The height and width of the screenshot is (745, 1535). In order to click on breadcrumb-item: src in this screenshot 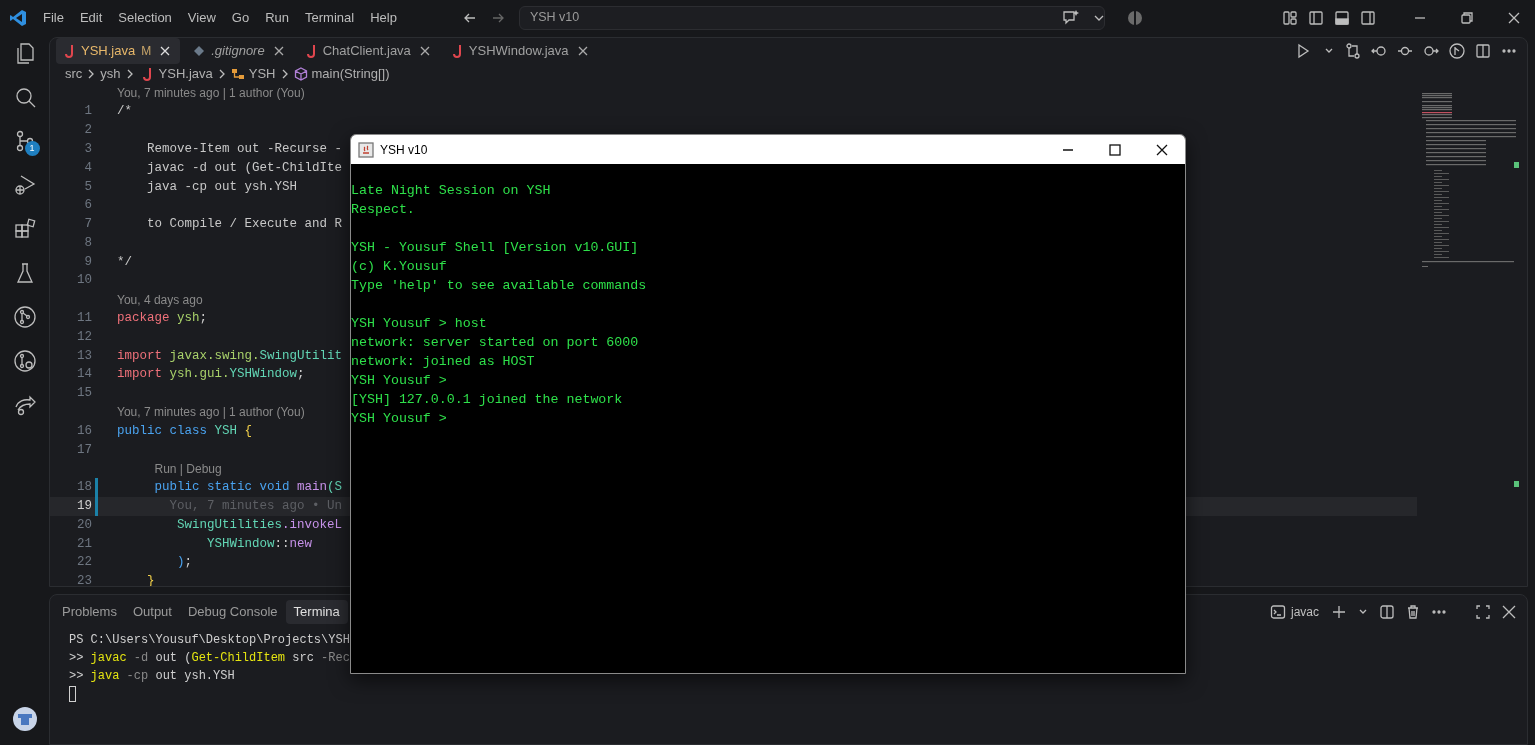, I will do `click(74, 74)`.